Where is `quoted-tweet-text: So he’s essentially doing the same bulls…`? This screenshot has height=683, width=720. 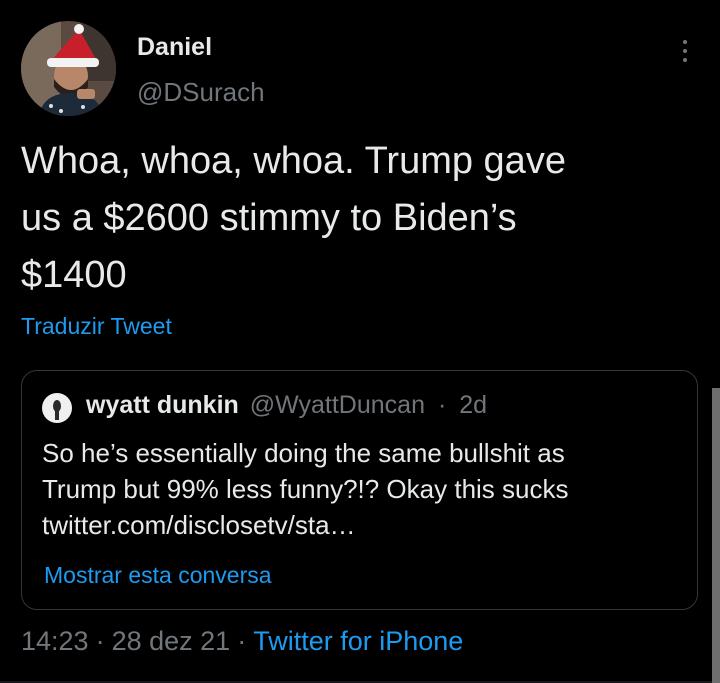 quoted-tweet-text: So he’s essentially doing the same bulls… is located at coordinates (305, 489).